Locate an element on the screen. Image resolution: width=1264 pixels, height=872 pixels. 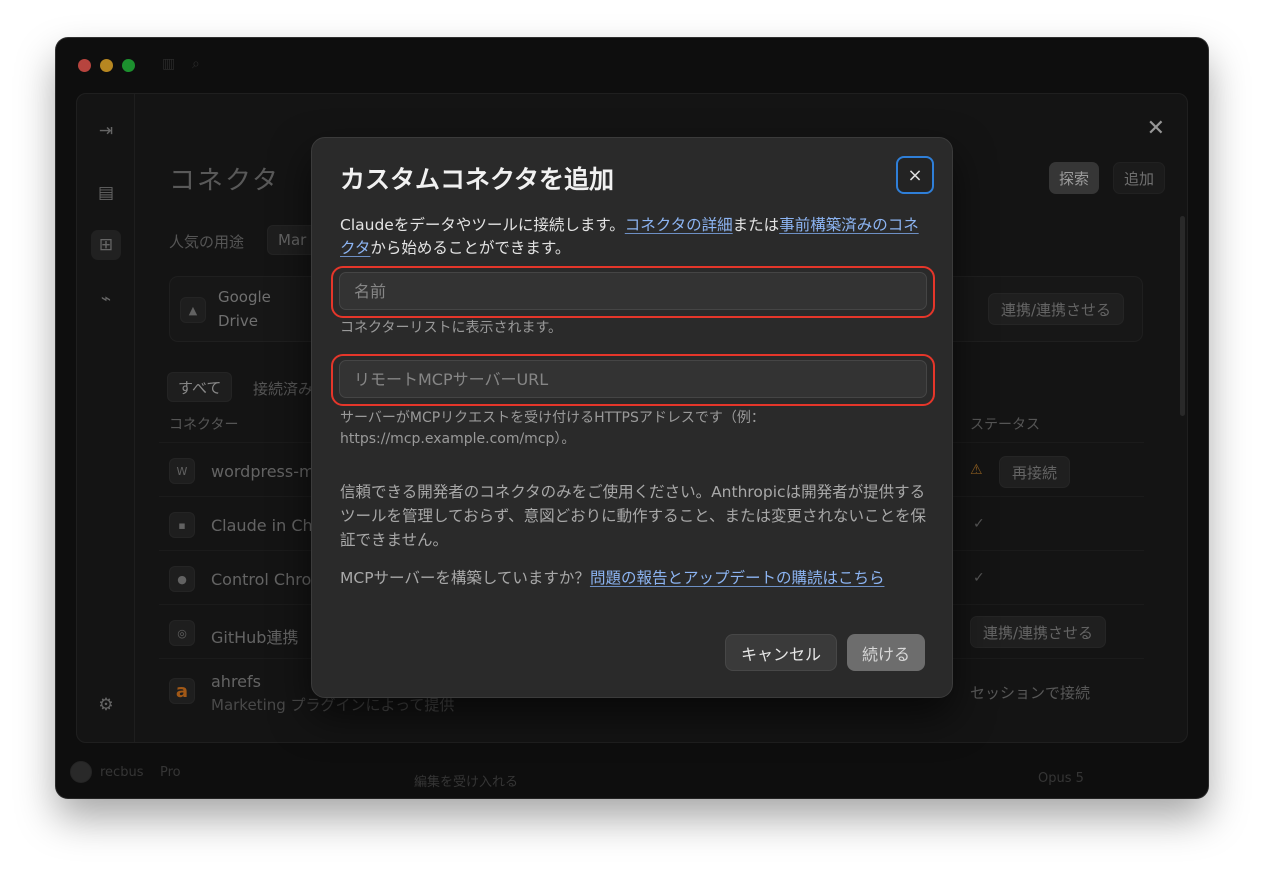
mcp-question: MCPサーバーを構築していますか？問題の報告とアップデートの購読はこちら is located at coordinates (635, 578).